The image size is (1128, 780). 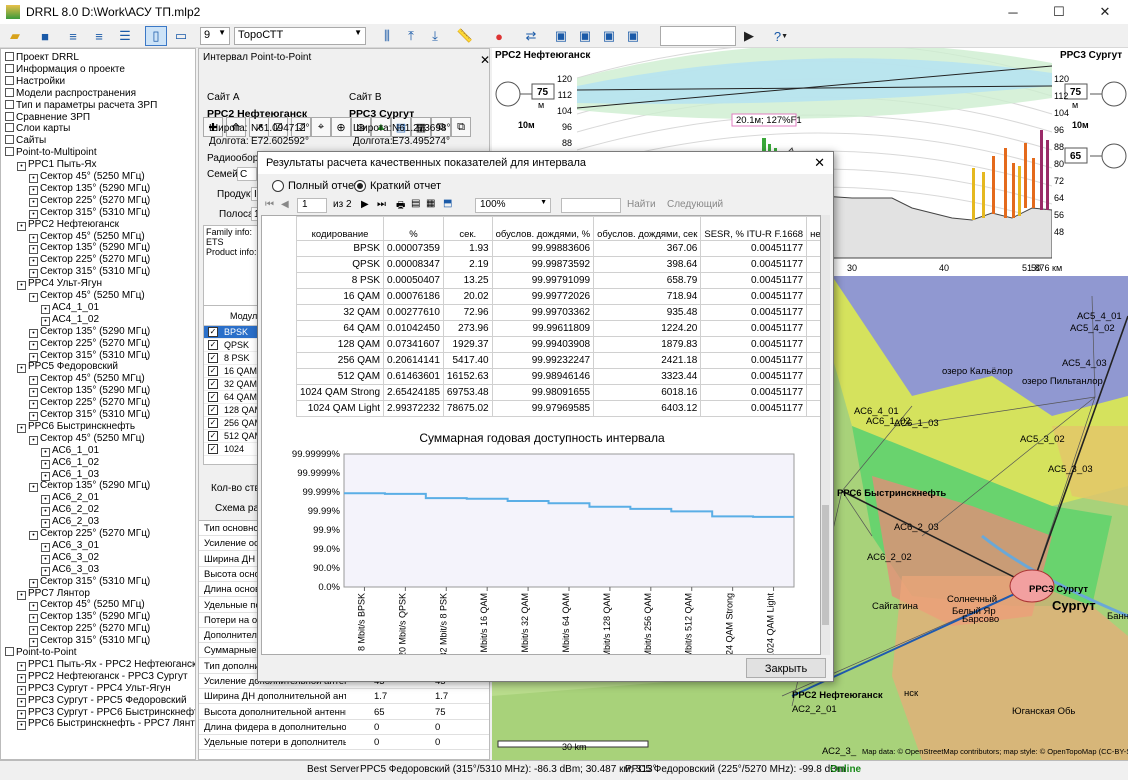 What do you see at coordinates (397, 186) in the screenshot?
I see `brief-report-radio: Краткий отчет` at bounding box center [397, 186].